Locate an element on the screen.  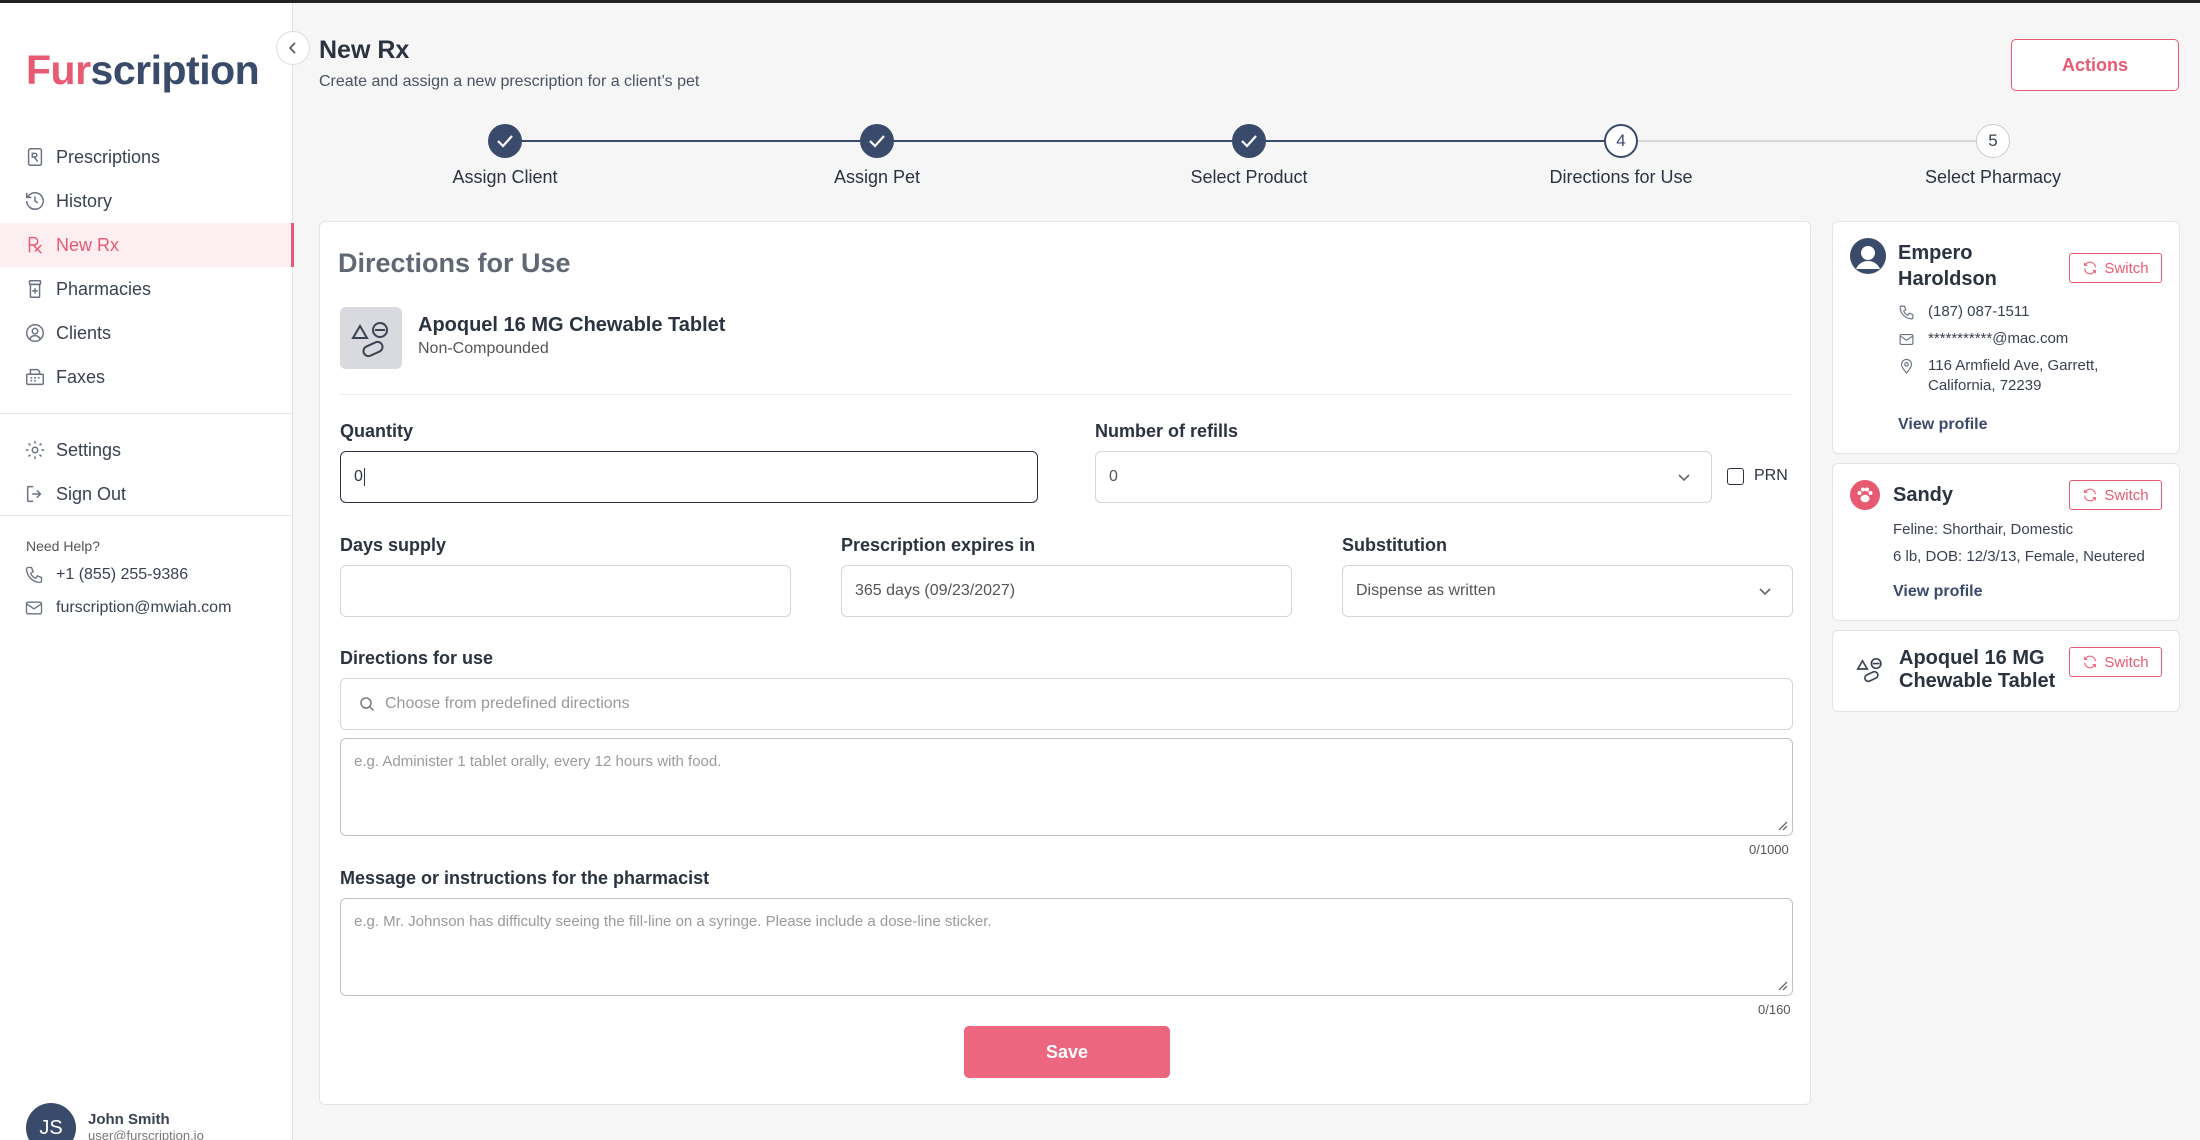
checkbox-box is located at coordinates (1735, 476).